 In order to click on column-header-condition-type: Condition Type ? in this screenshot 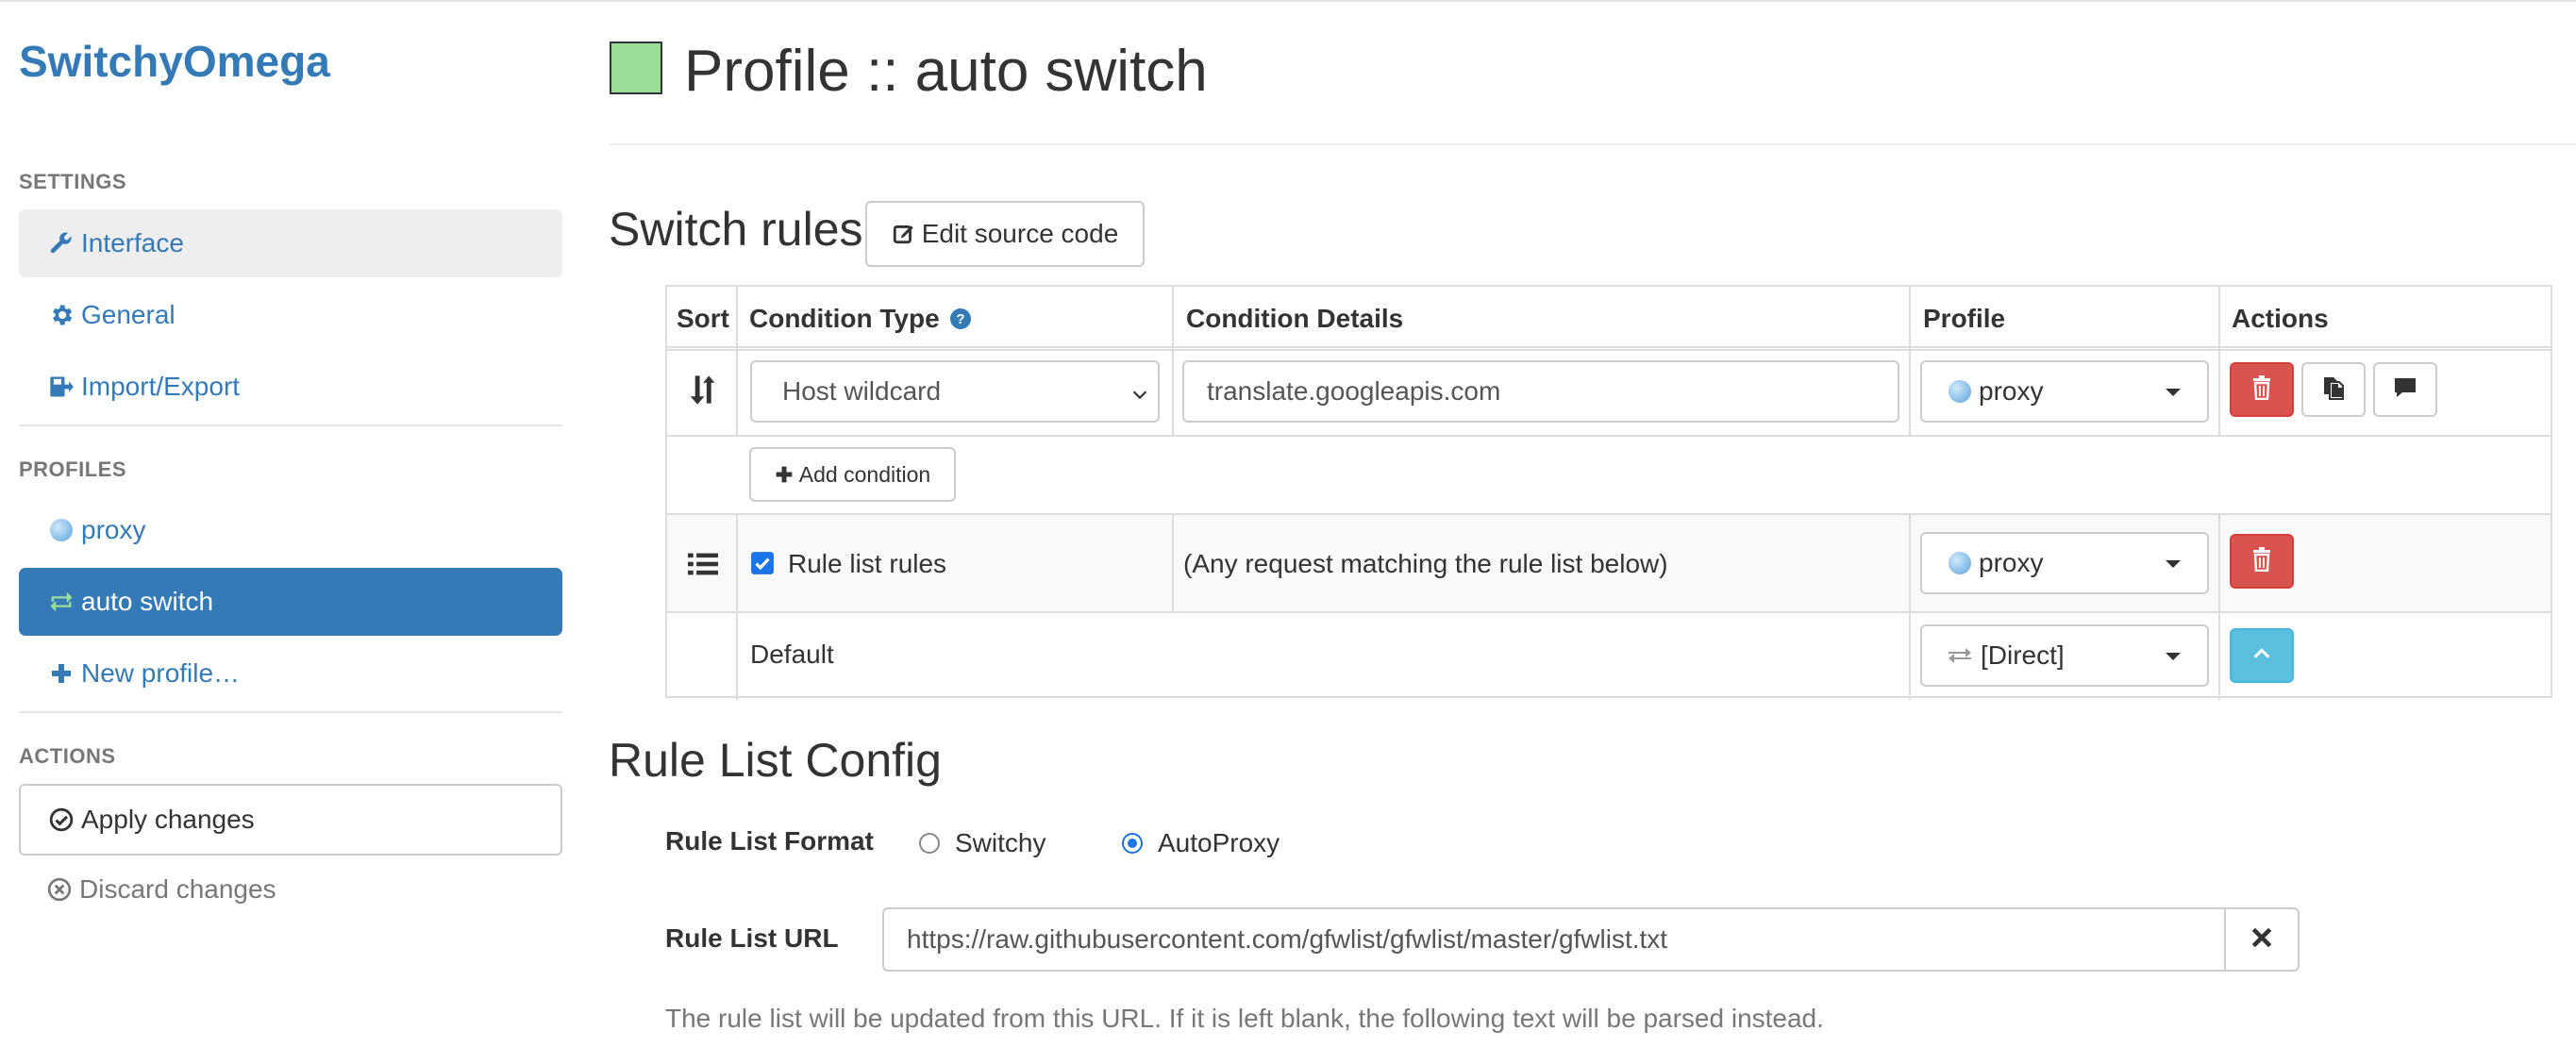, I will do `click(860, 319)`.